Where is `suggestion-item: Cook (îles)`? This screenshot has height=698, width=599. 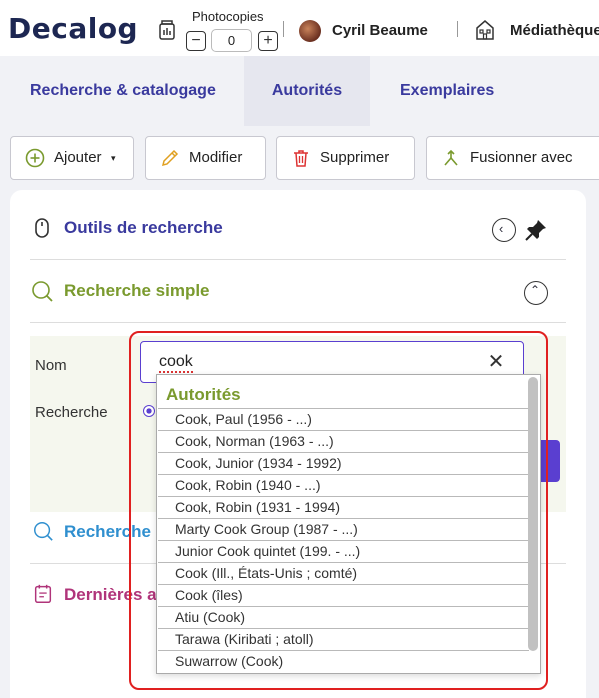 suggestion-item: Cook (îles) is located at coordinates (343, 595).